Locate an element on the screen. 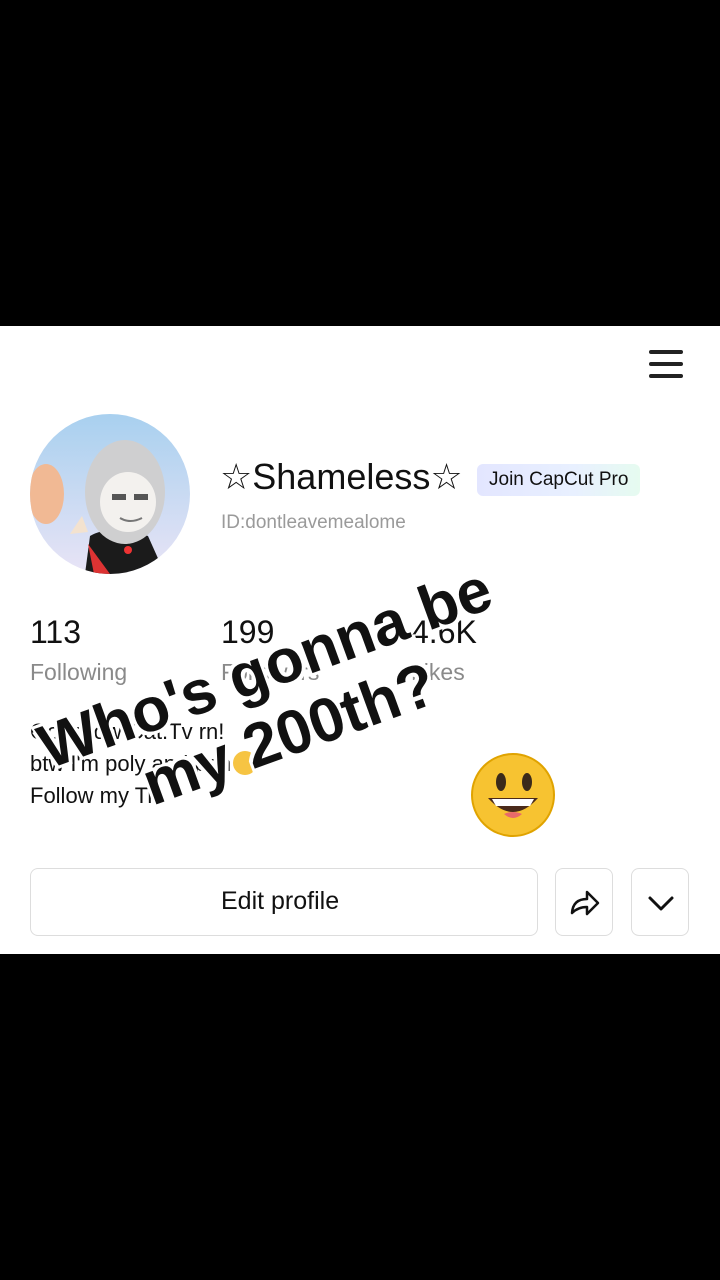  hamburger-menu-icon is located at coordinates (666, 364).